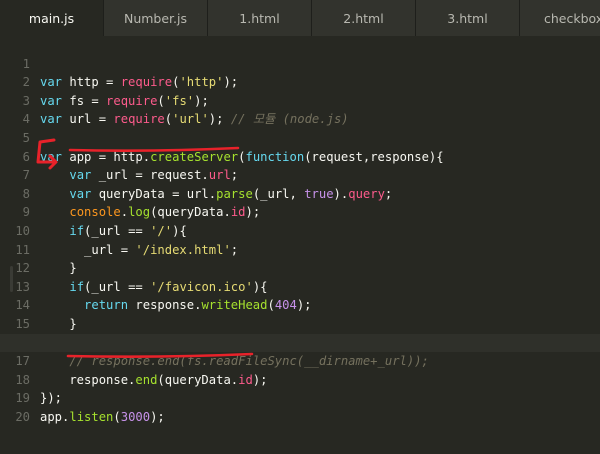  I want to click on code-line: 18 });, so click(300, 379).